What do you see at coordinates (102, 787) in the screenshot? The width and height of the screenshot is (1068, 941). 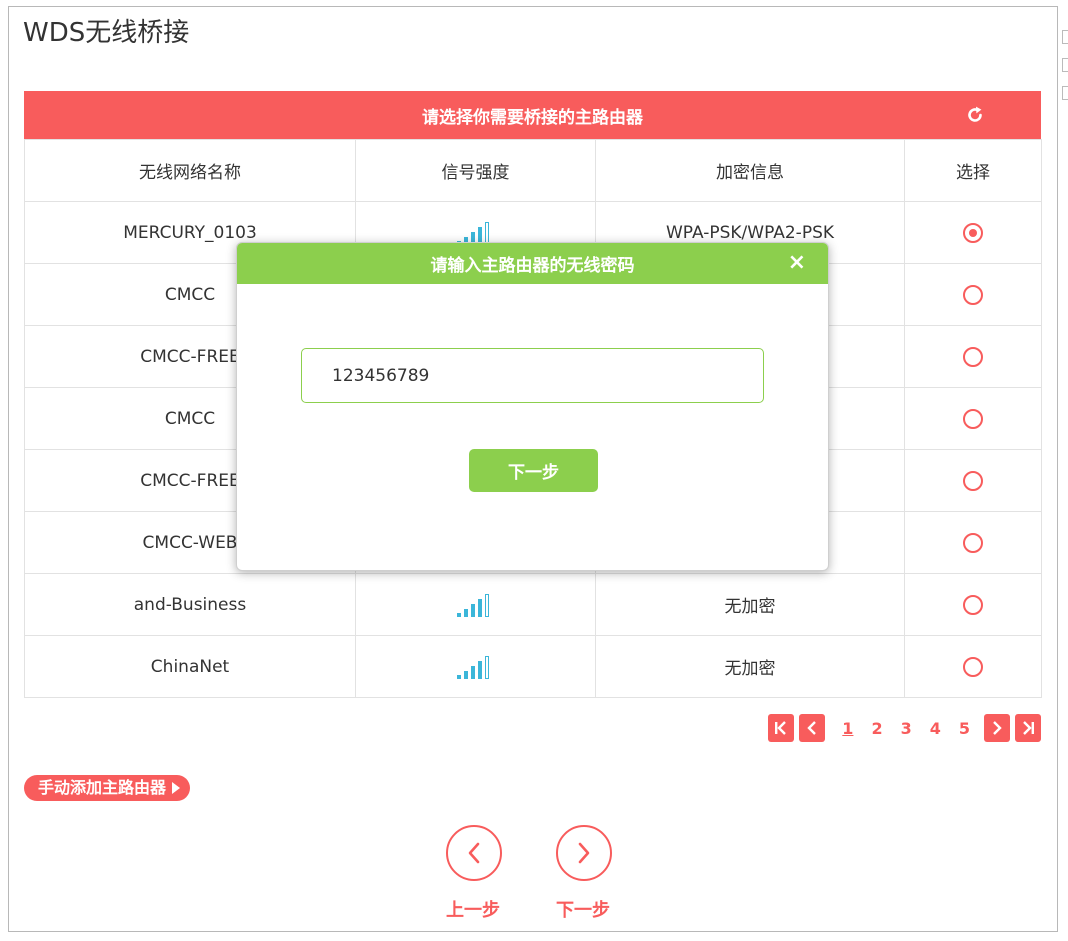 I see `add-router-label: 手动添加主路由器` at bounding box center [102, 787].